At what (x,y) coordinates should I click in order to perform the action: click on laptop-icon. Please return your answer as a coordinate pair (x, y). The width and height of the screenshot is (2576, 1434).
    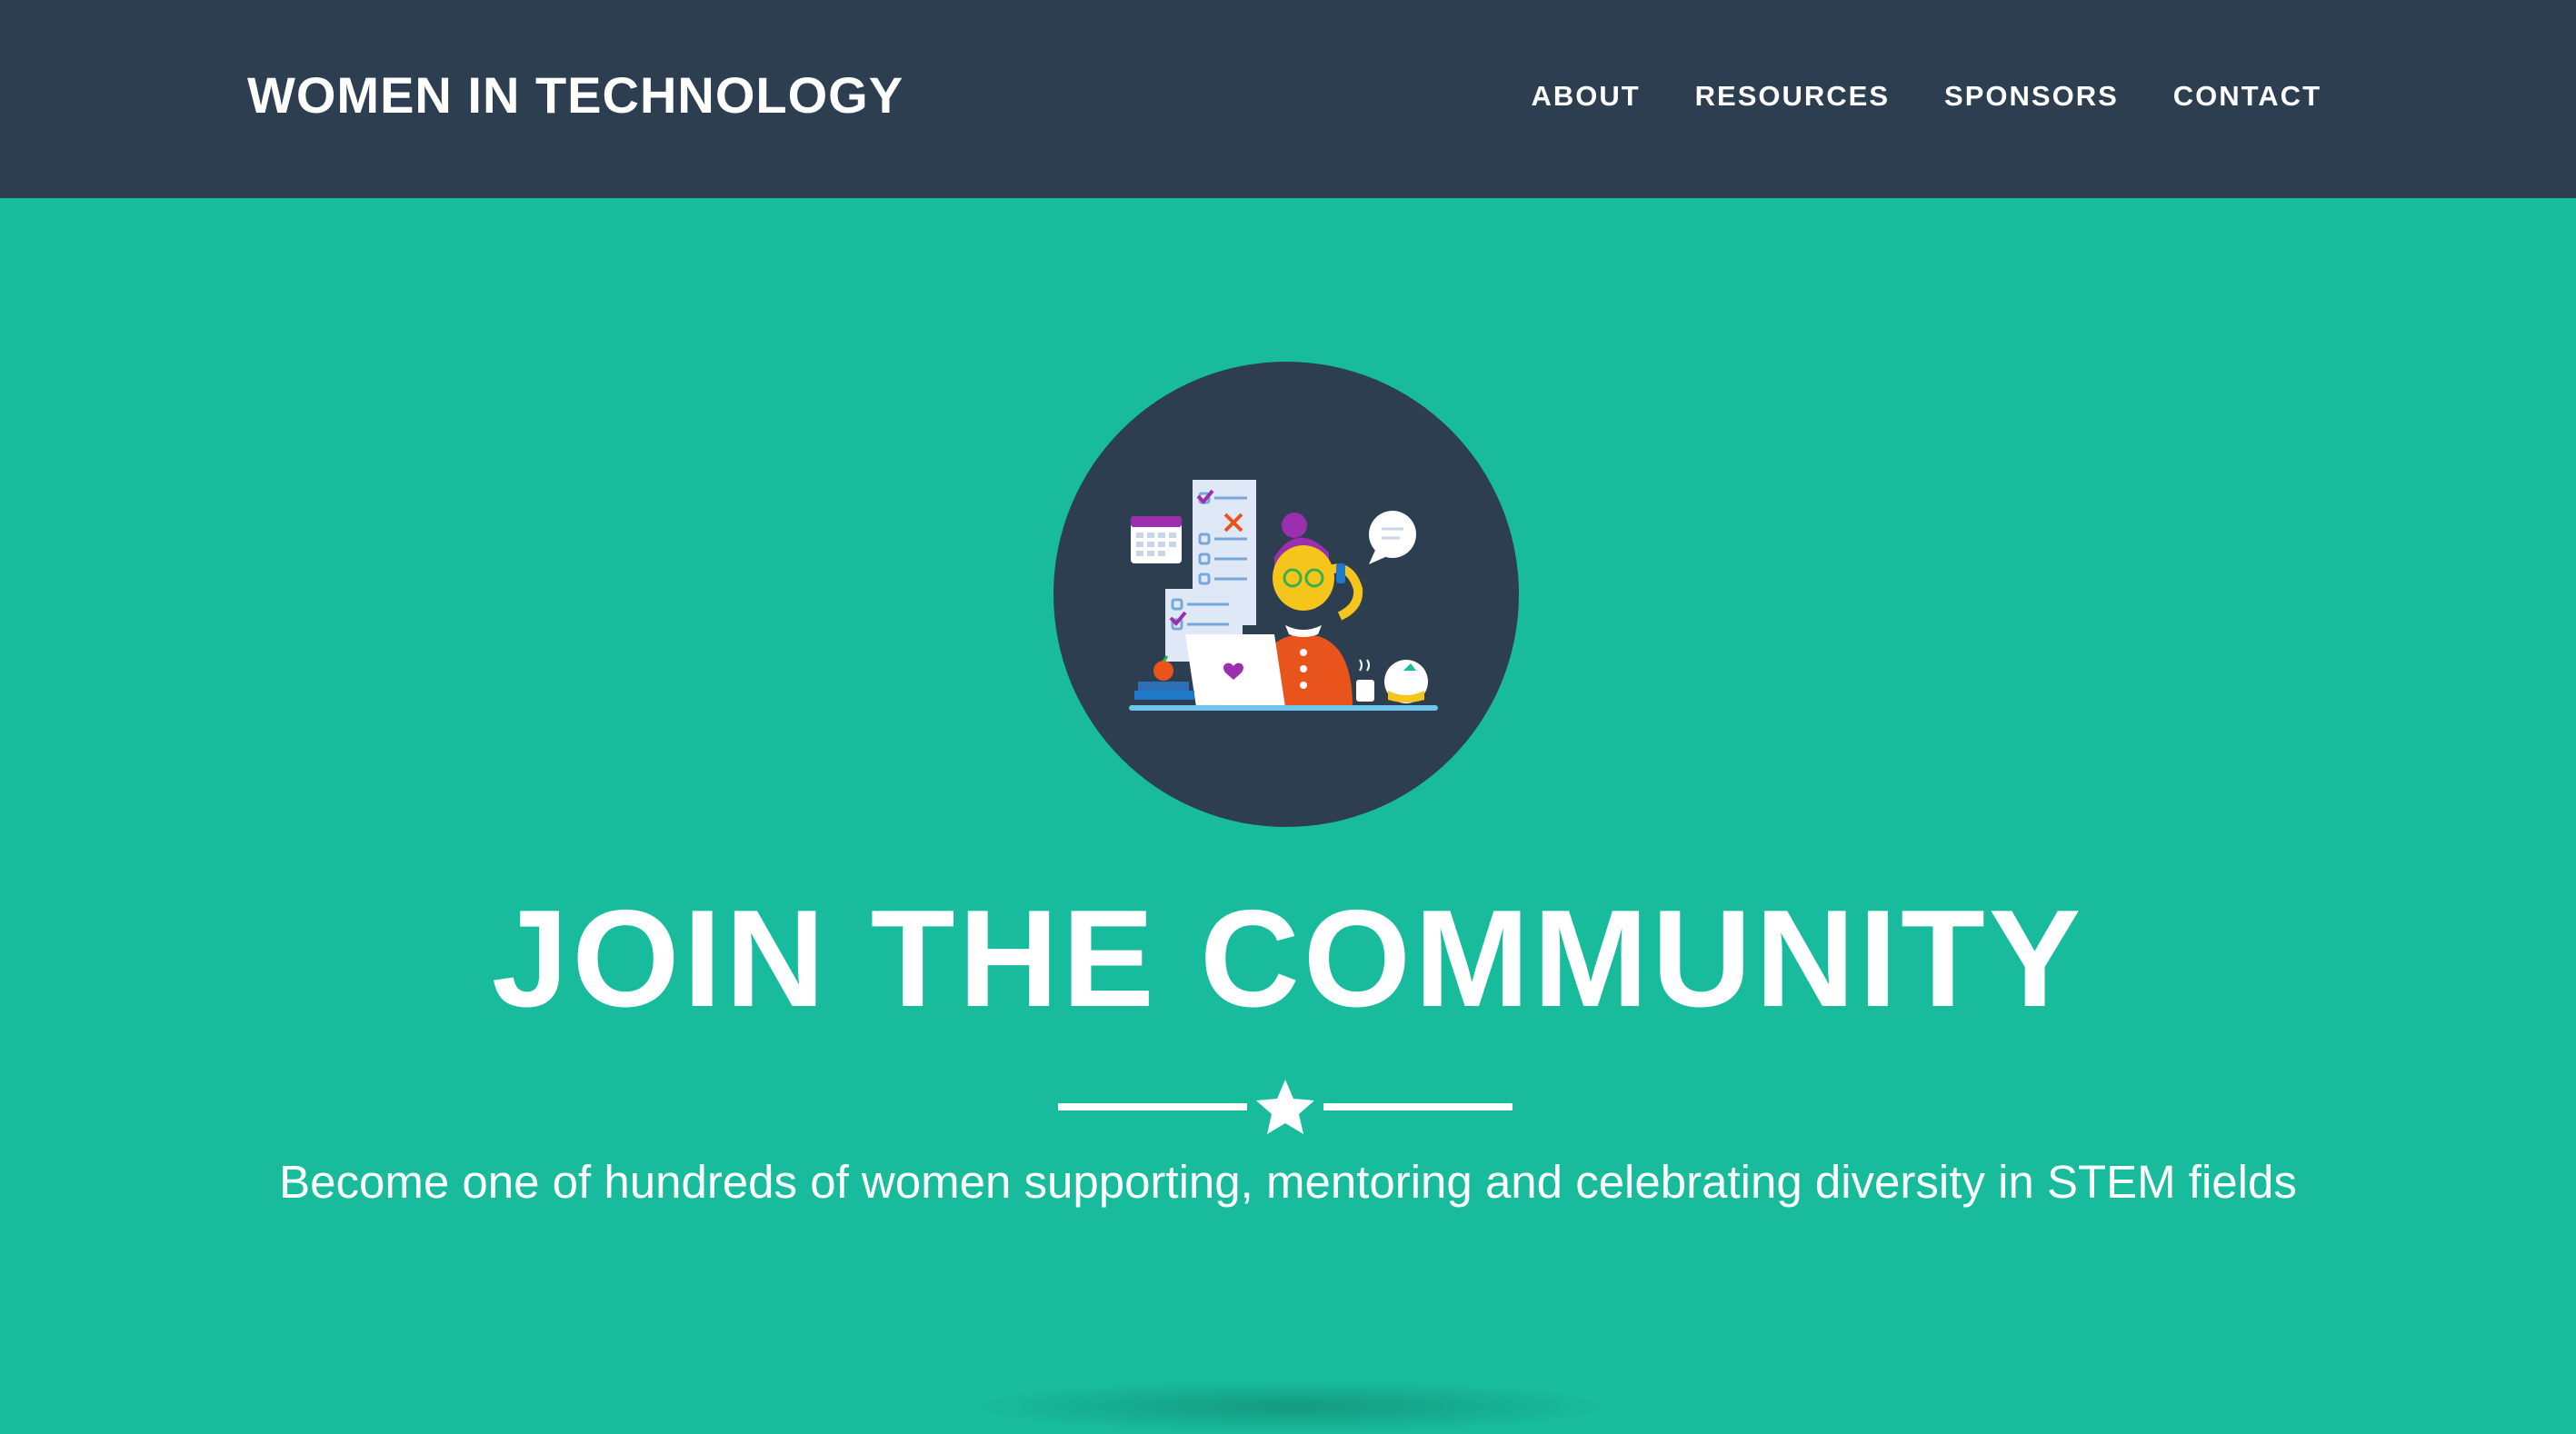
    Looking at the image, I should click on (1235, 670).